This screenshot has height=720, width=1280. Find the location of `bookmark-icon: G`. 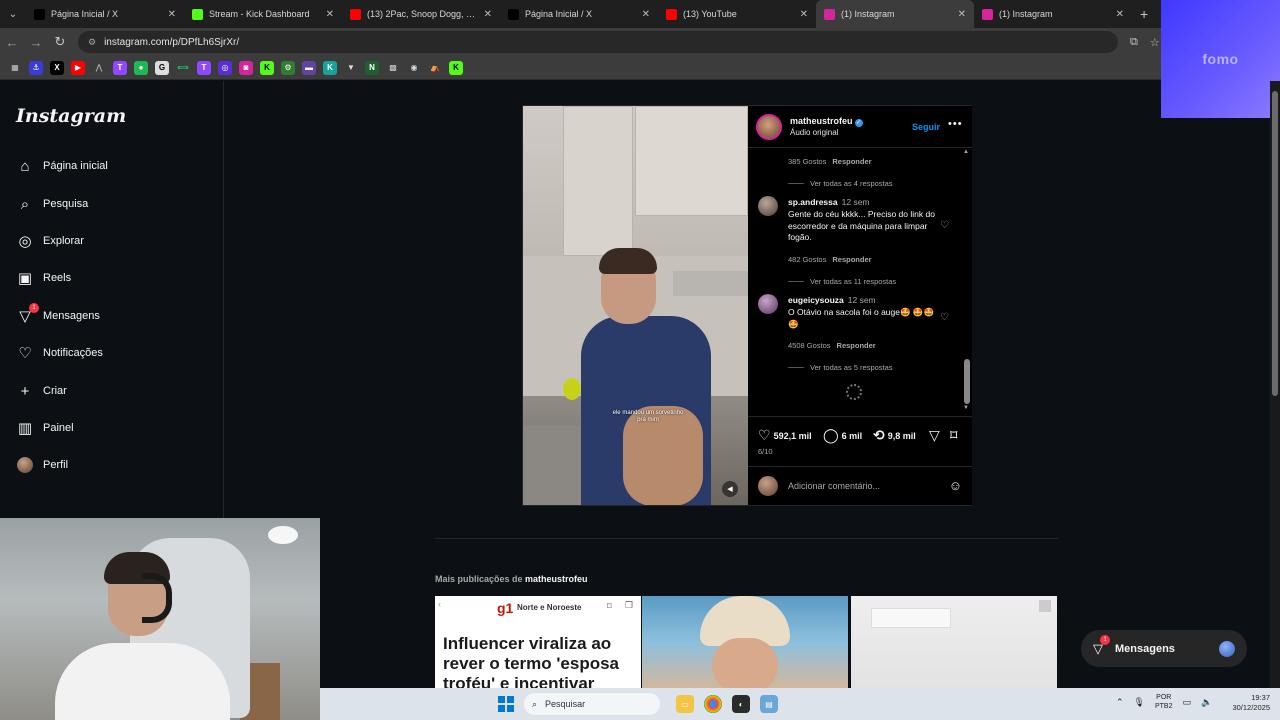

bookmark-icon: G is located at coordinates (162, 67).